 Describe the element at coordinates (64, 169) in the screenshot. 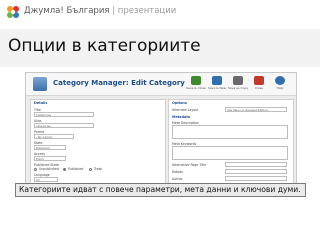

I see `published-radio` at that location.